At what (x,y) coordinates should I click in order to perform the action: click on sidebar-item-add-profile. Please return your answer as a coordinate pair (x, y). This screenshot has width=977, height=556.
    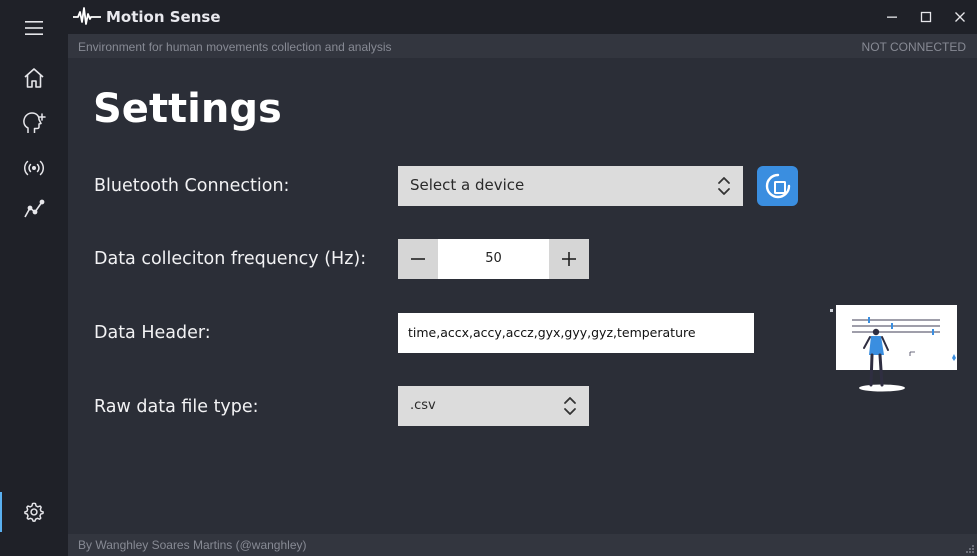
    Looking at the image, I should click on (34, 123).